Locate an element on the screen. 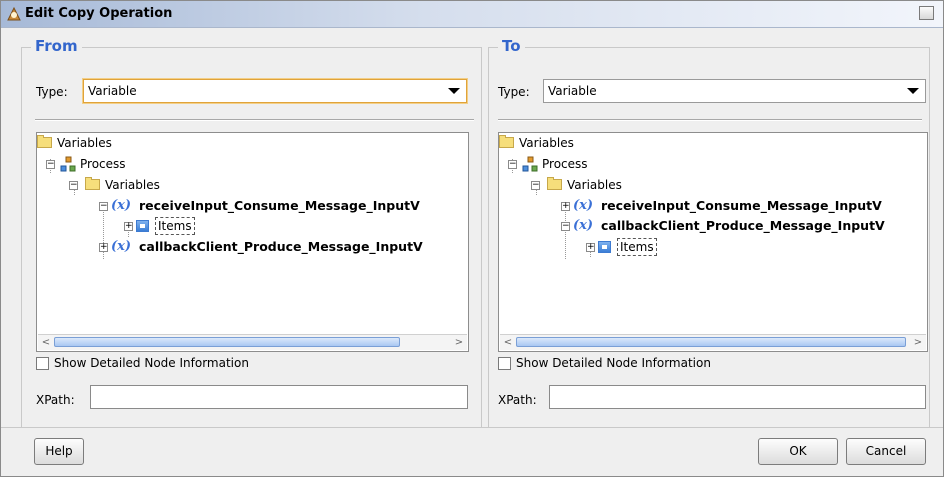 Image resolution: width=944 pixels, height=477 pixels. ok-button: OK is located at coordinates (798, 451).